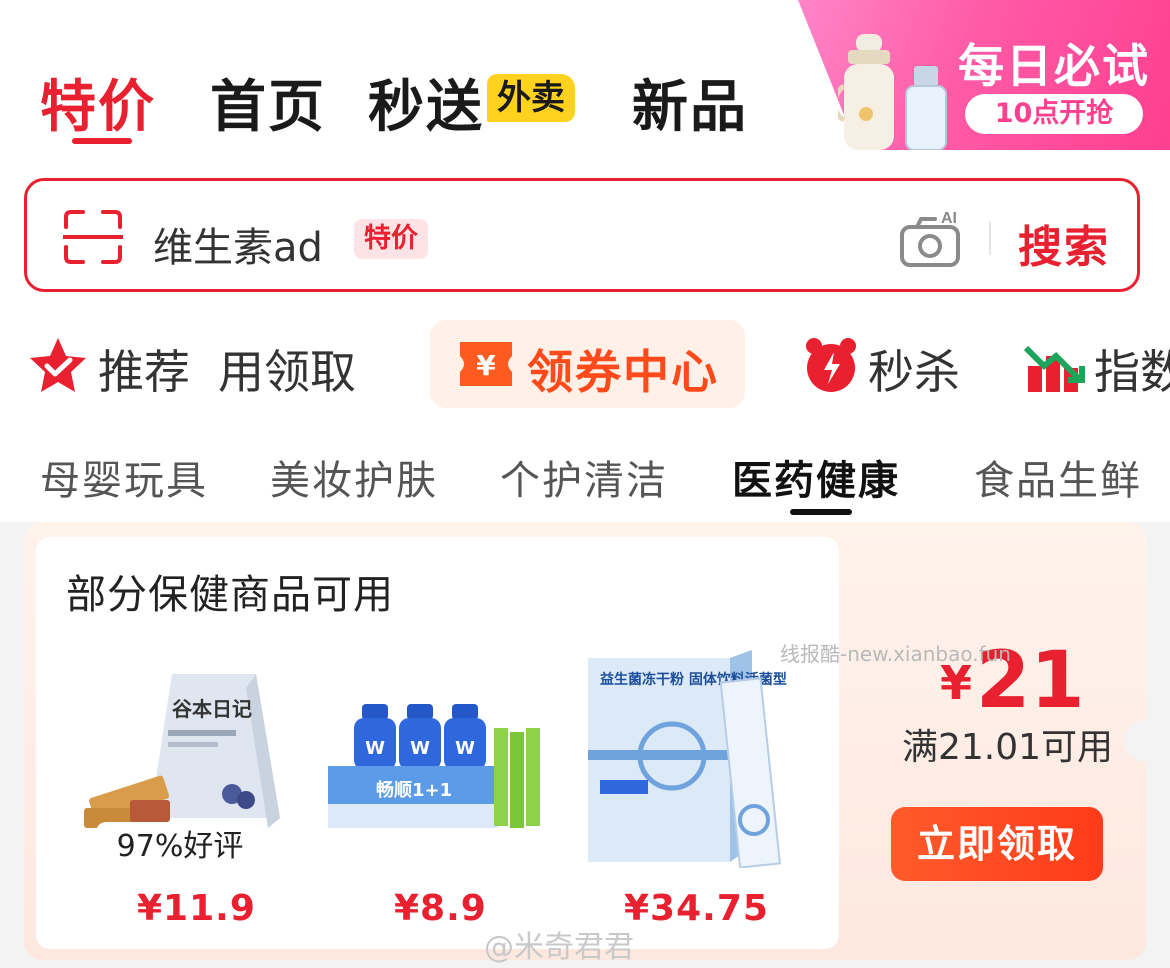 The width and height of the screenshot is (1170, 968). I want to click on search-button: 搜索, so click(1064, 243).